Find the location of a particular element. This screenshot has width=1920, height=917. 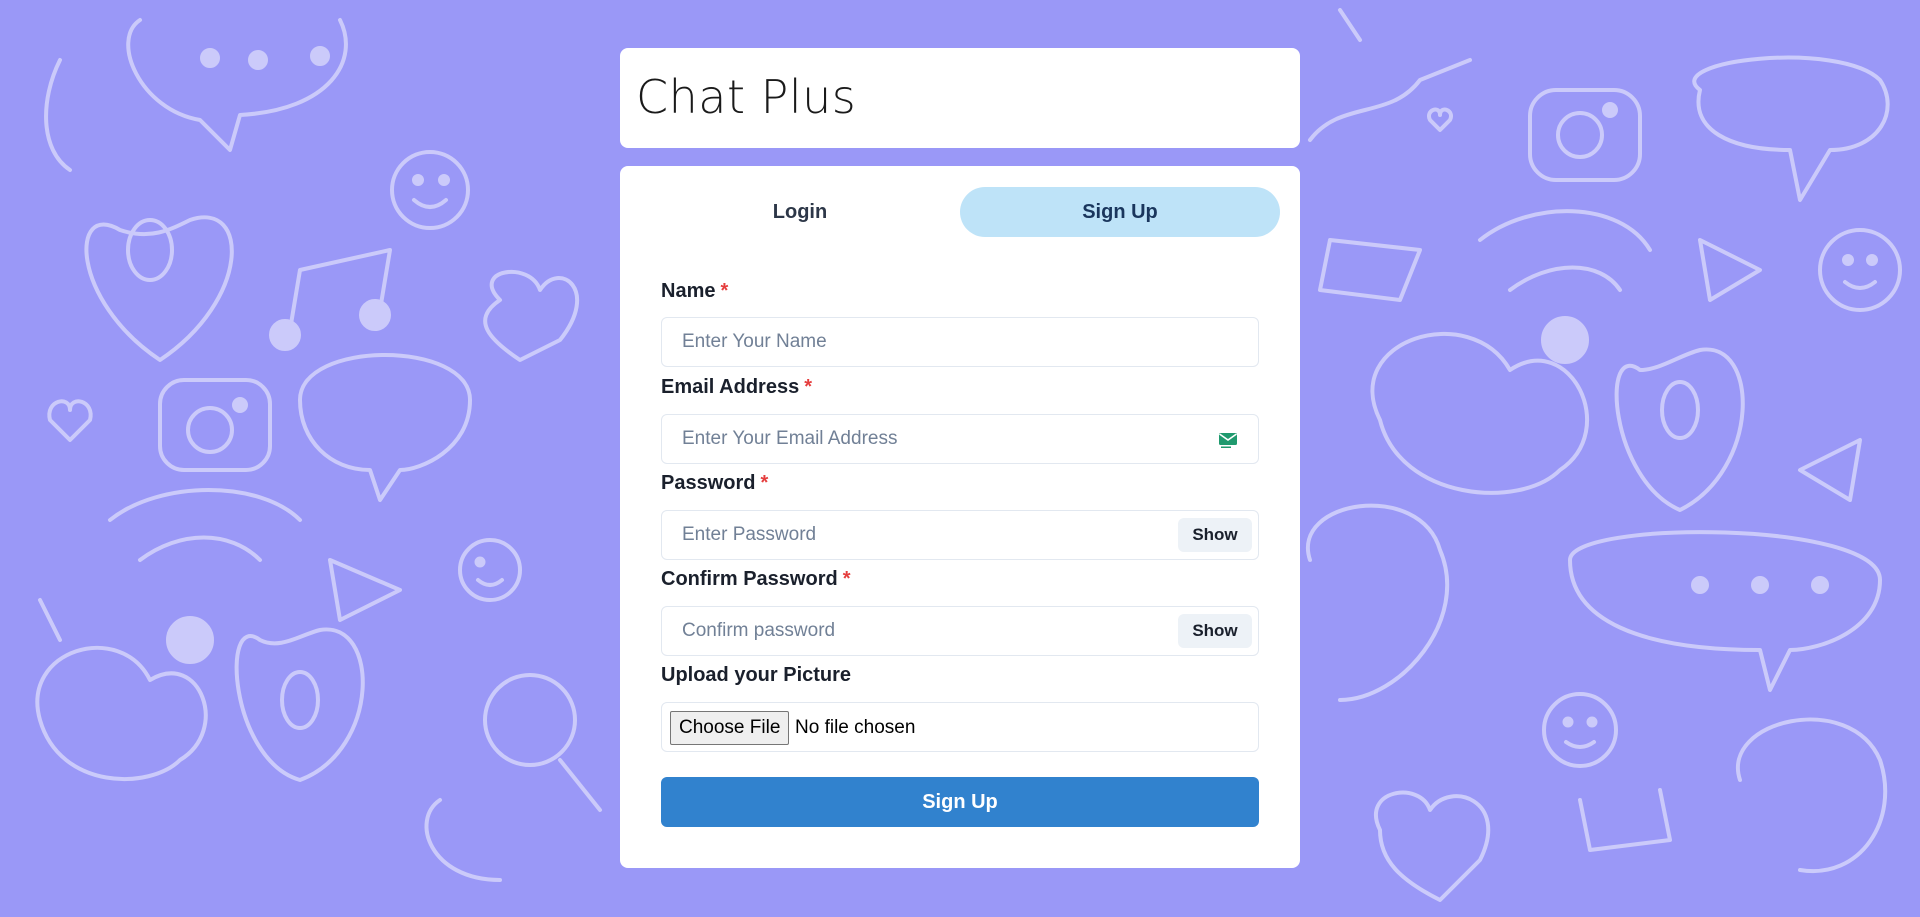

app-header-card: Chat Plus is located at coordinates (960, 98).